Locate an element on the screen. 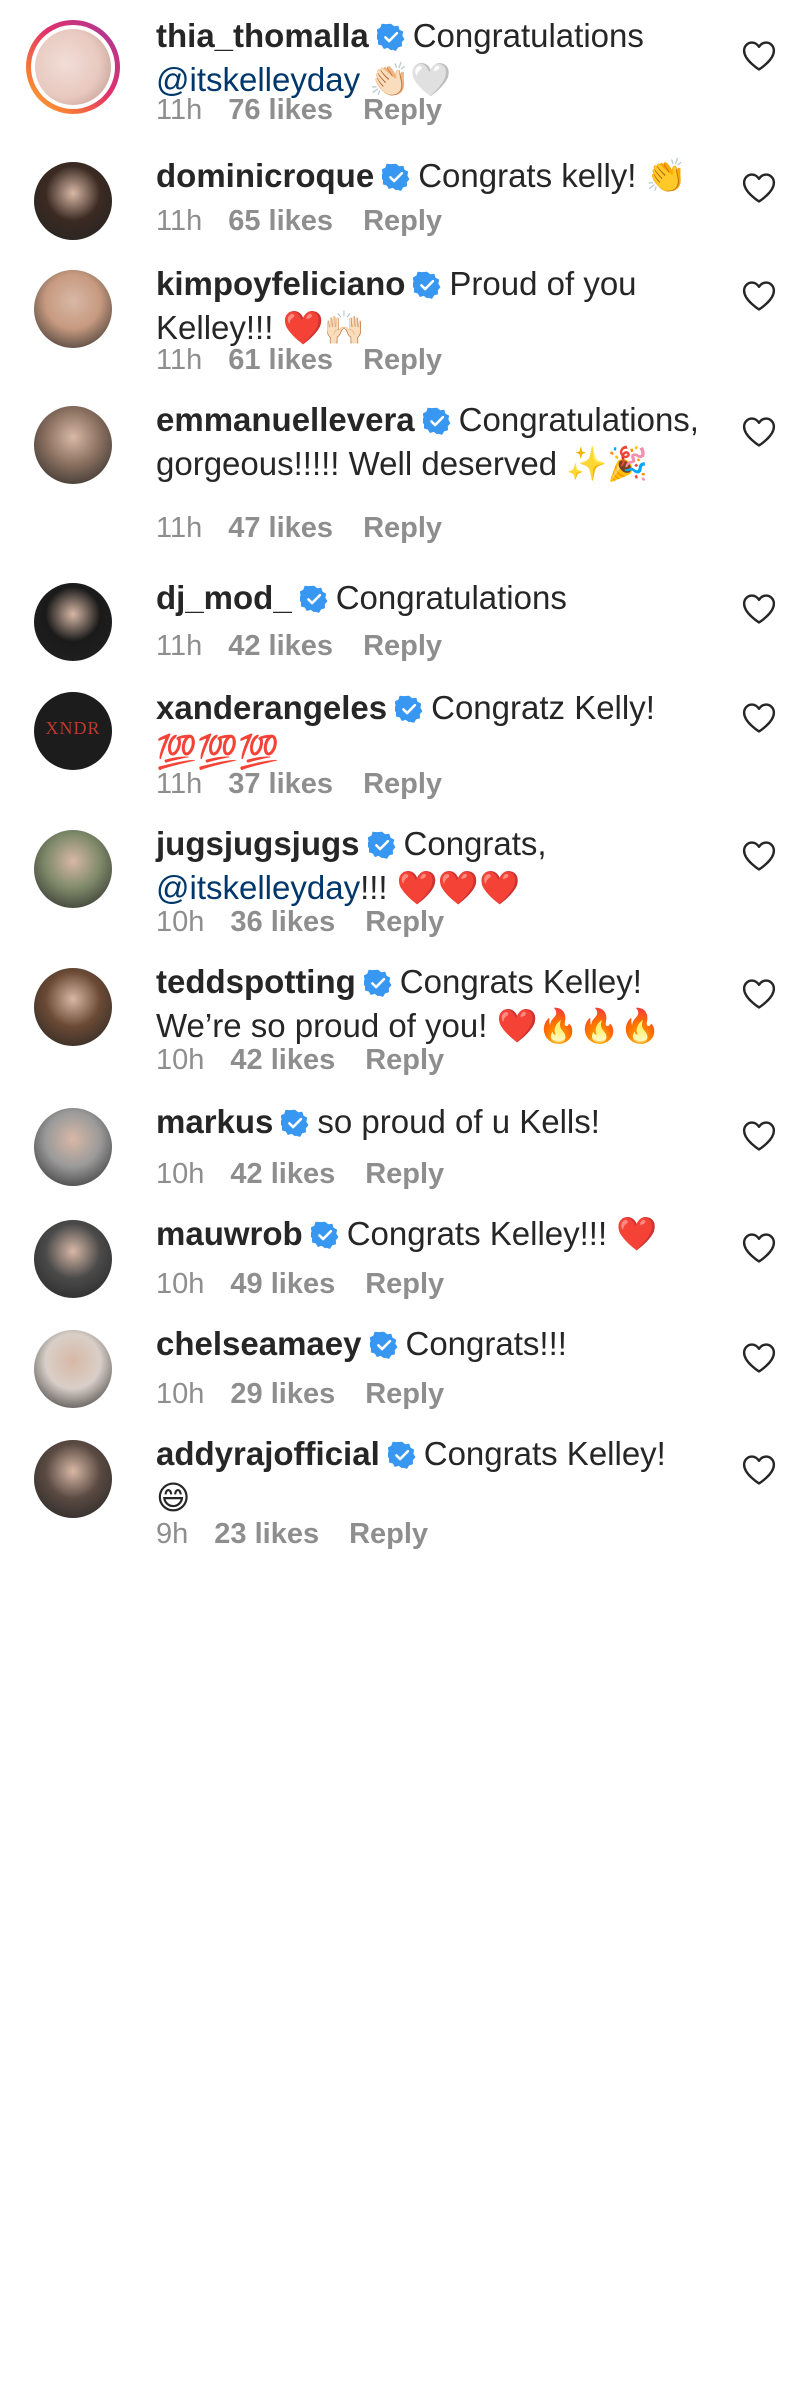 The width and height of the screenshot is (800, 2397). username-link: dominicroque is located at coordinates (265, 175).